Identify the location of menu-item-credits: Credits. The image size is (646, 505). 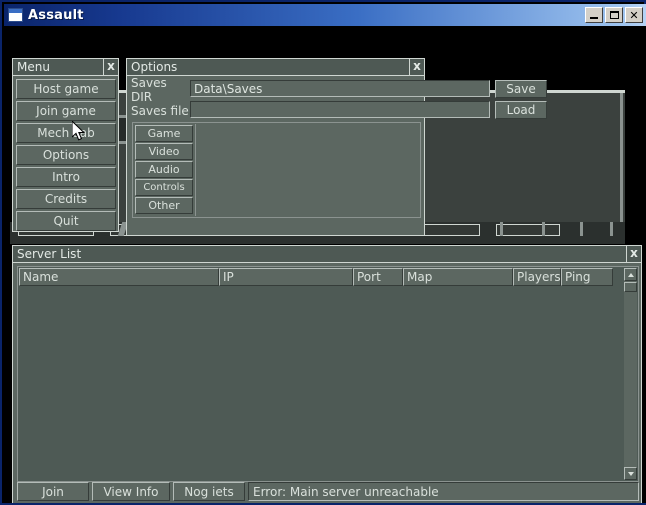
(66, 199).